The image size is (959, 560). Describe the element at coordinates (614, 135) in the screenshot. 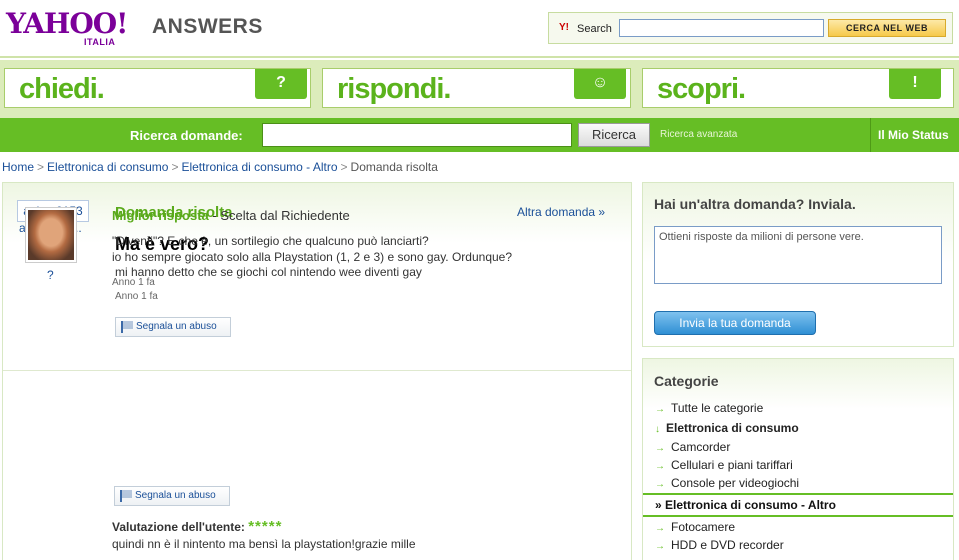

I see `question-search-button: Ricerca` at that location.